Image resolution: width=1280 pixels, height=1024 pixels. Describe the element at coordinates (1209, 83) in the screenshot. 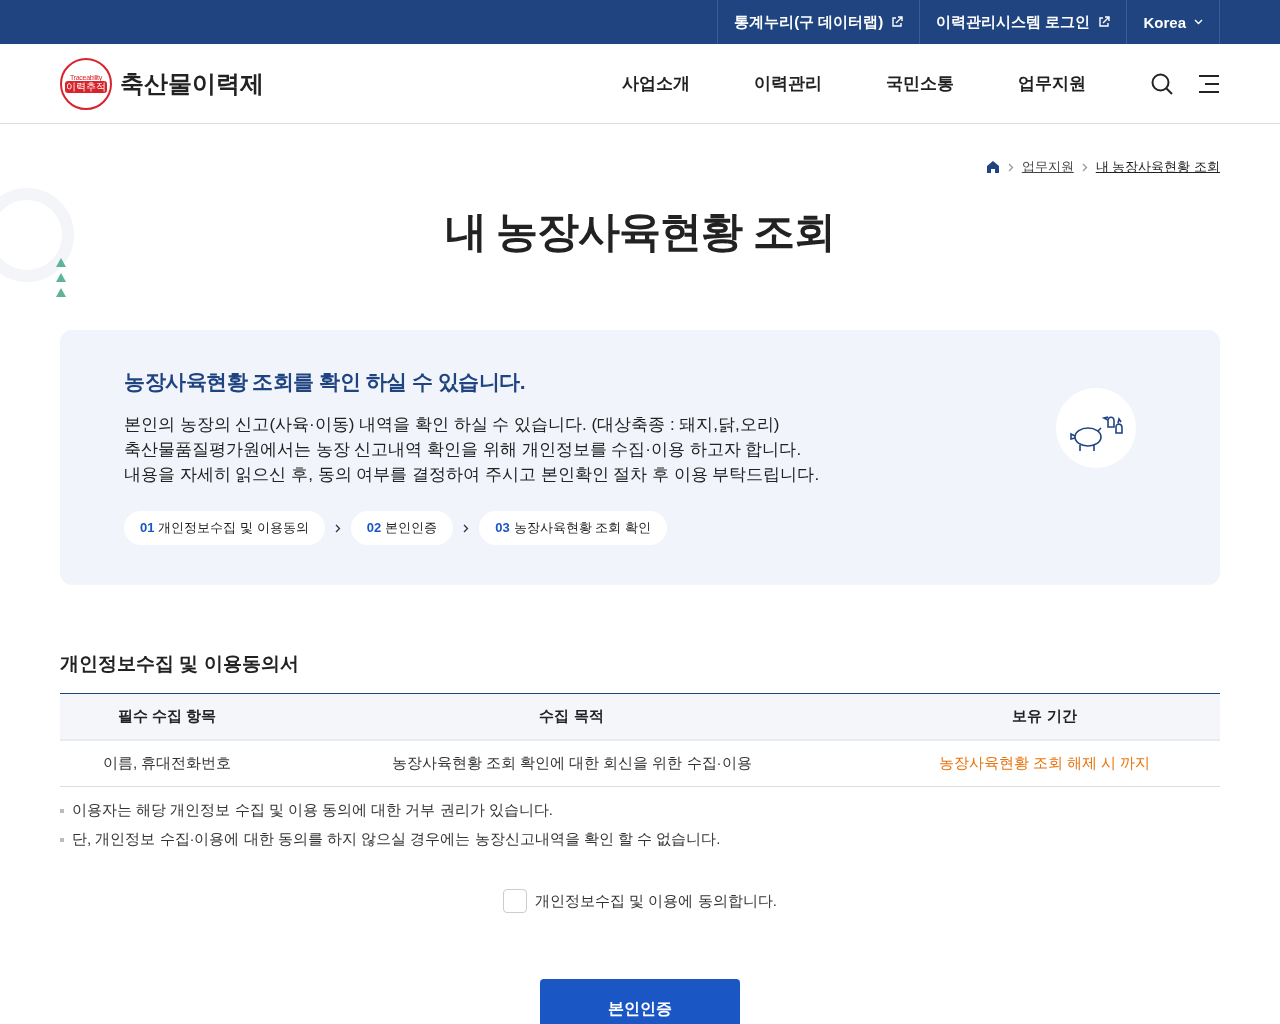

I see `menu-icon` at that location.